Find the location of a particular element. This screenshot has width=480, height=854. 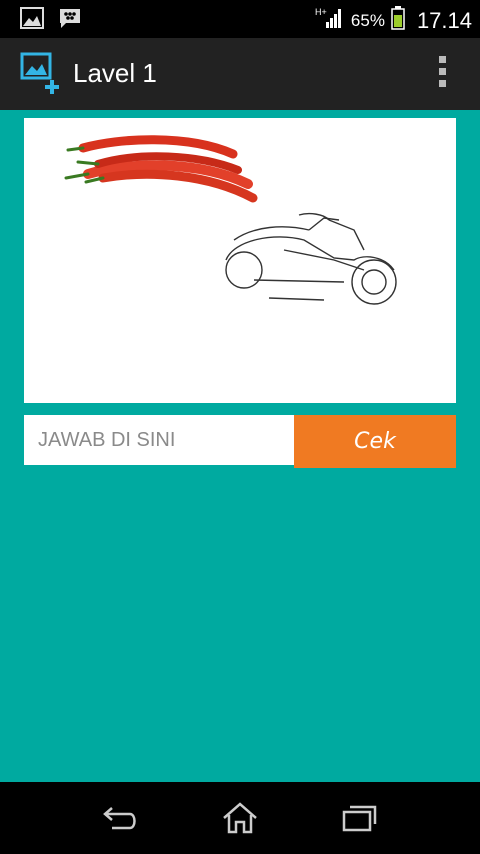

answer-row: Cek is located at coordinates (240, 441).